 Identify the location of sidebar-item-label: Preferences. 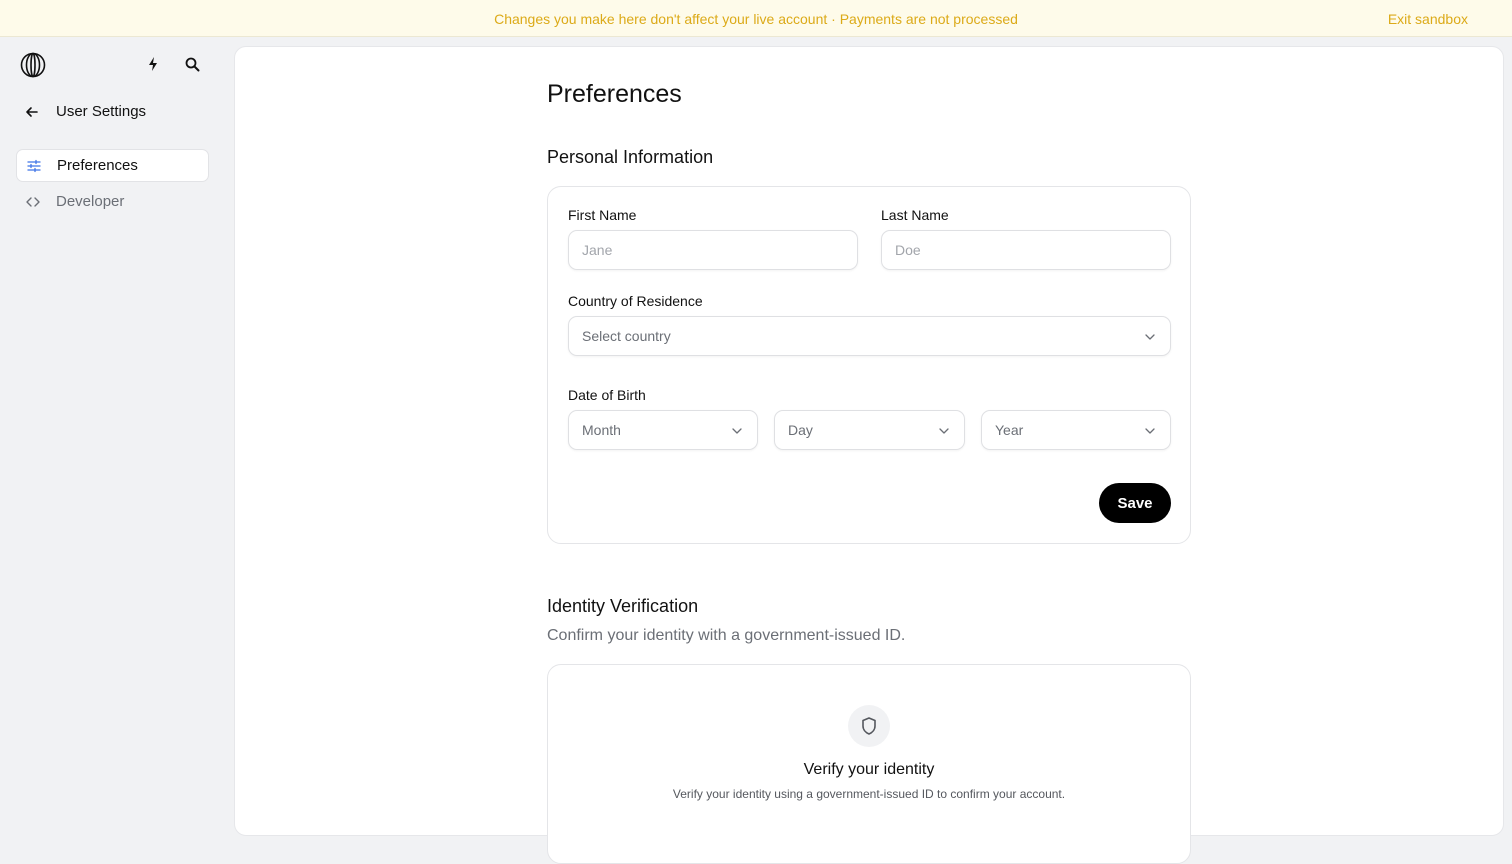
(97, 165).